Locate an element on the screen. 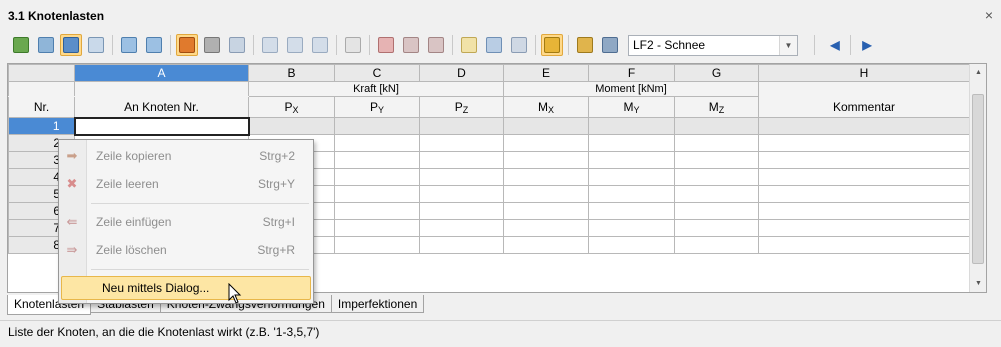 This screenshot has width=1001, height=347. copy-icon is located at coordinates (295, 45).